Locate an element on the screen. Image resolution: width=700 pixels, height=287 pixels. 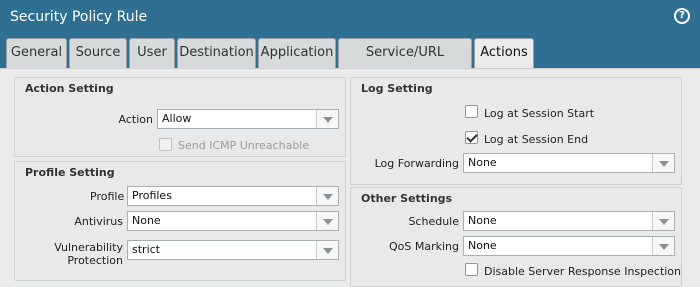
action-label: Action is located at coordinates (135, 119).